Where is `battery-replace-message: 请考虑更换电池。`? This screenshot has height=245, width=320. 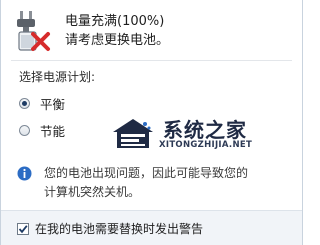
battery-replace-message: 请考虑更换电池。 is located at coordinates (117, 40).